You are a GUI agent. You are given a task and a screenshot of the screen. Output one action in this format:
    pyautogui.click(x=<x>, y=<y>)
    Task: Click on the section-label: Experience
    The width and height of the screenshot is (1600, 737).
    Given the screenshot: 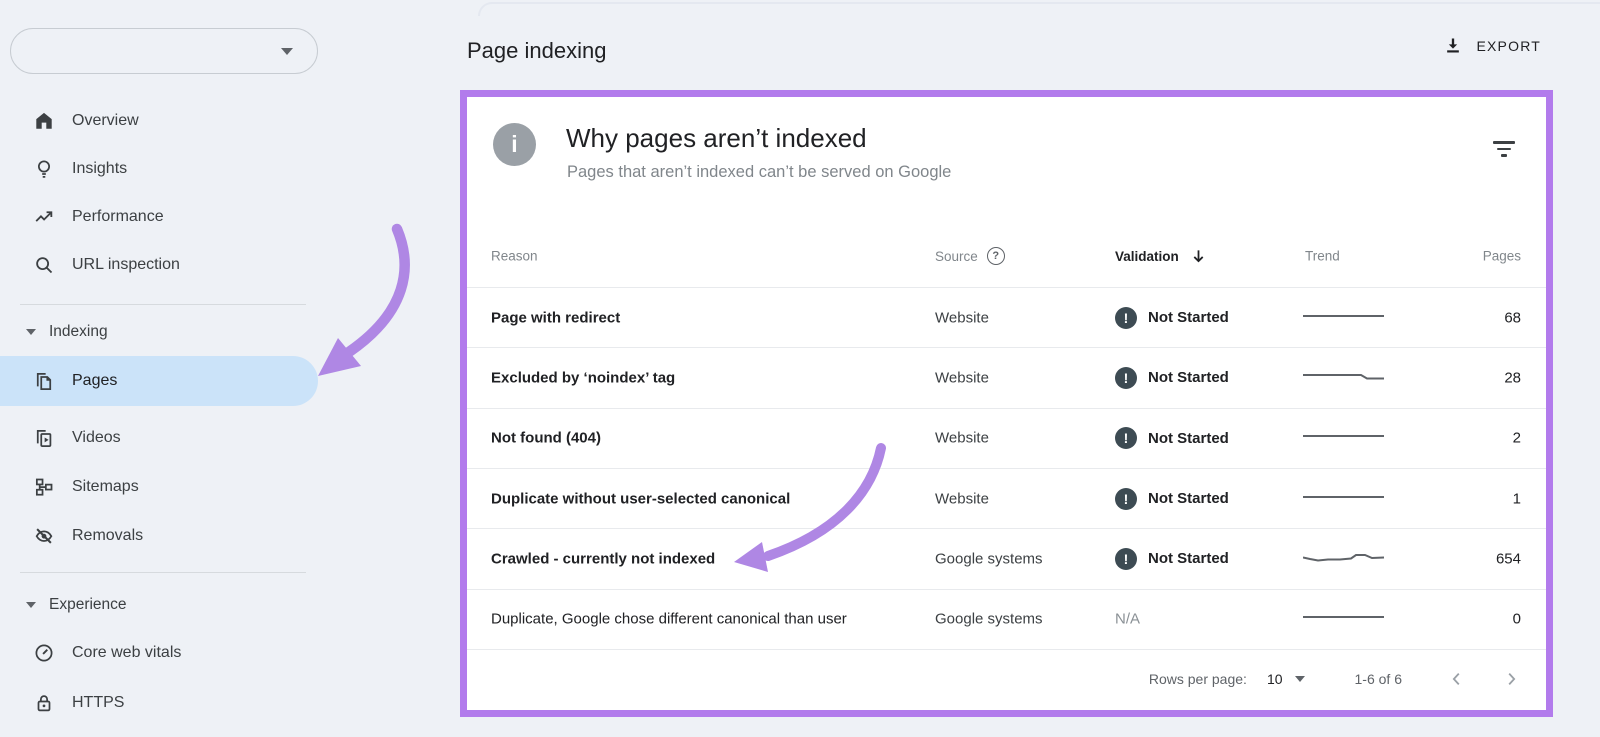 What is the action you would take?
    pyautogui.click(x=88, y=604)
    